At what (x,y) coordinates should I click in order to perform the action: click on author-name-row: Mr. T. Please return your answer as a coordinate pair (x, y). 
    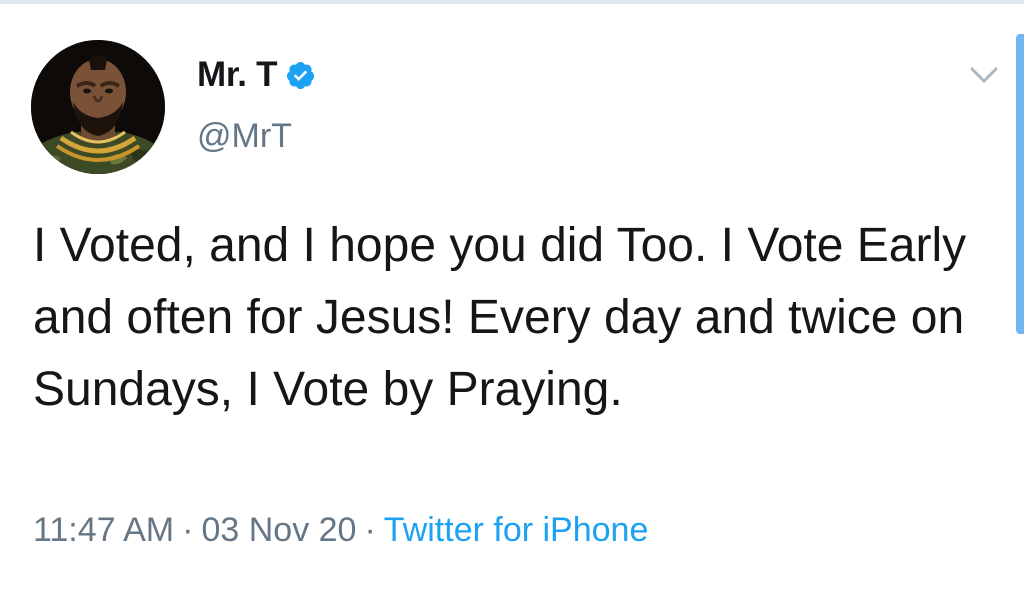
    Looking at the image, I should click on (256, 75).